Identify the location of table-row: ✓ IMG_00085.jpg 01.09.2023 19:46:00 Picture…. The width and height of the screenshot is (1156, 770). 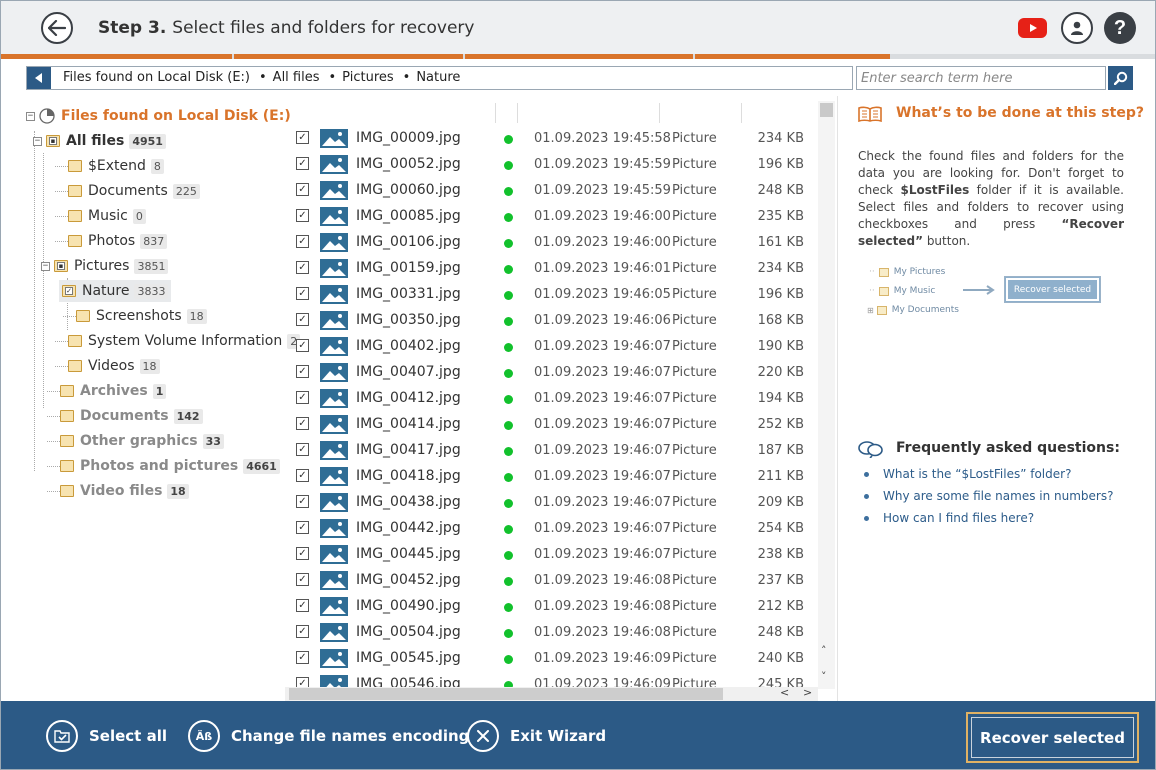
(551, 217).